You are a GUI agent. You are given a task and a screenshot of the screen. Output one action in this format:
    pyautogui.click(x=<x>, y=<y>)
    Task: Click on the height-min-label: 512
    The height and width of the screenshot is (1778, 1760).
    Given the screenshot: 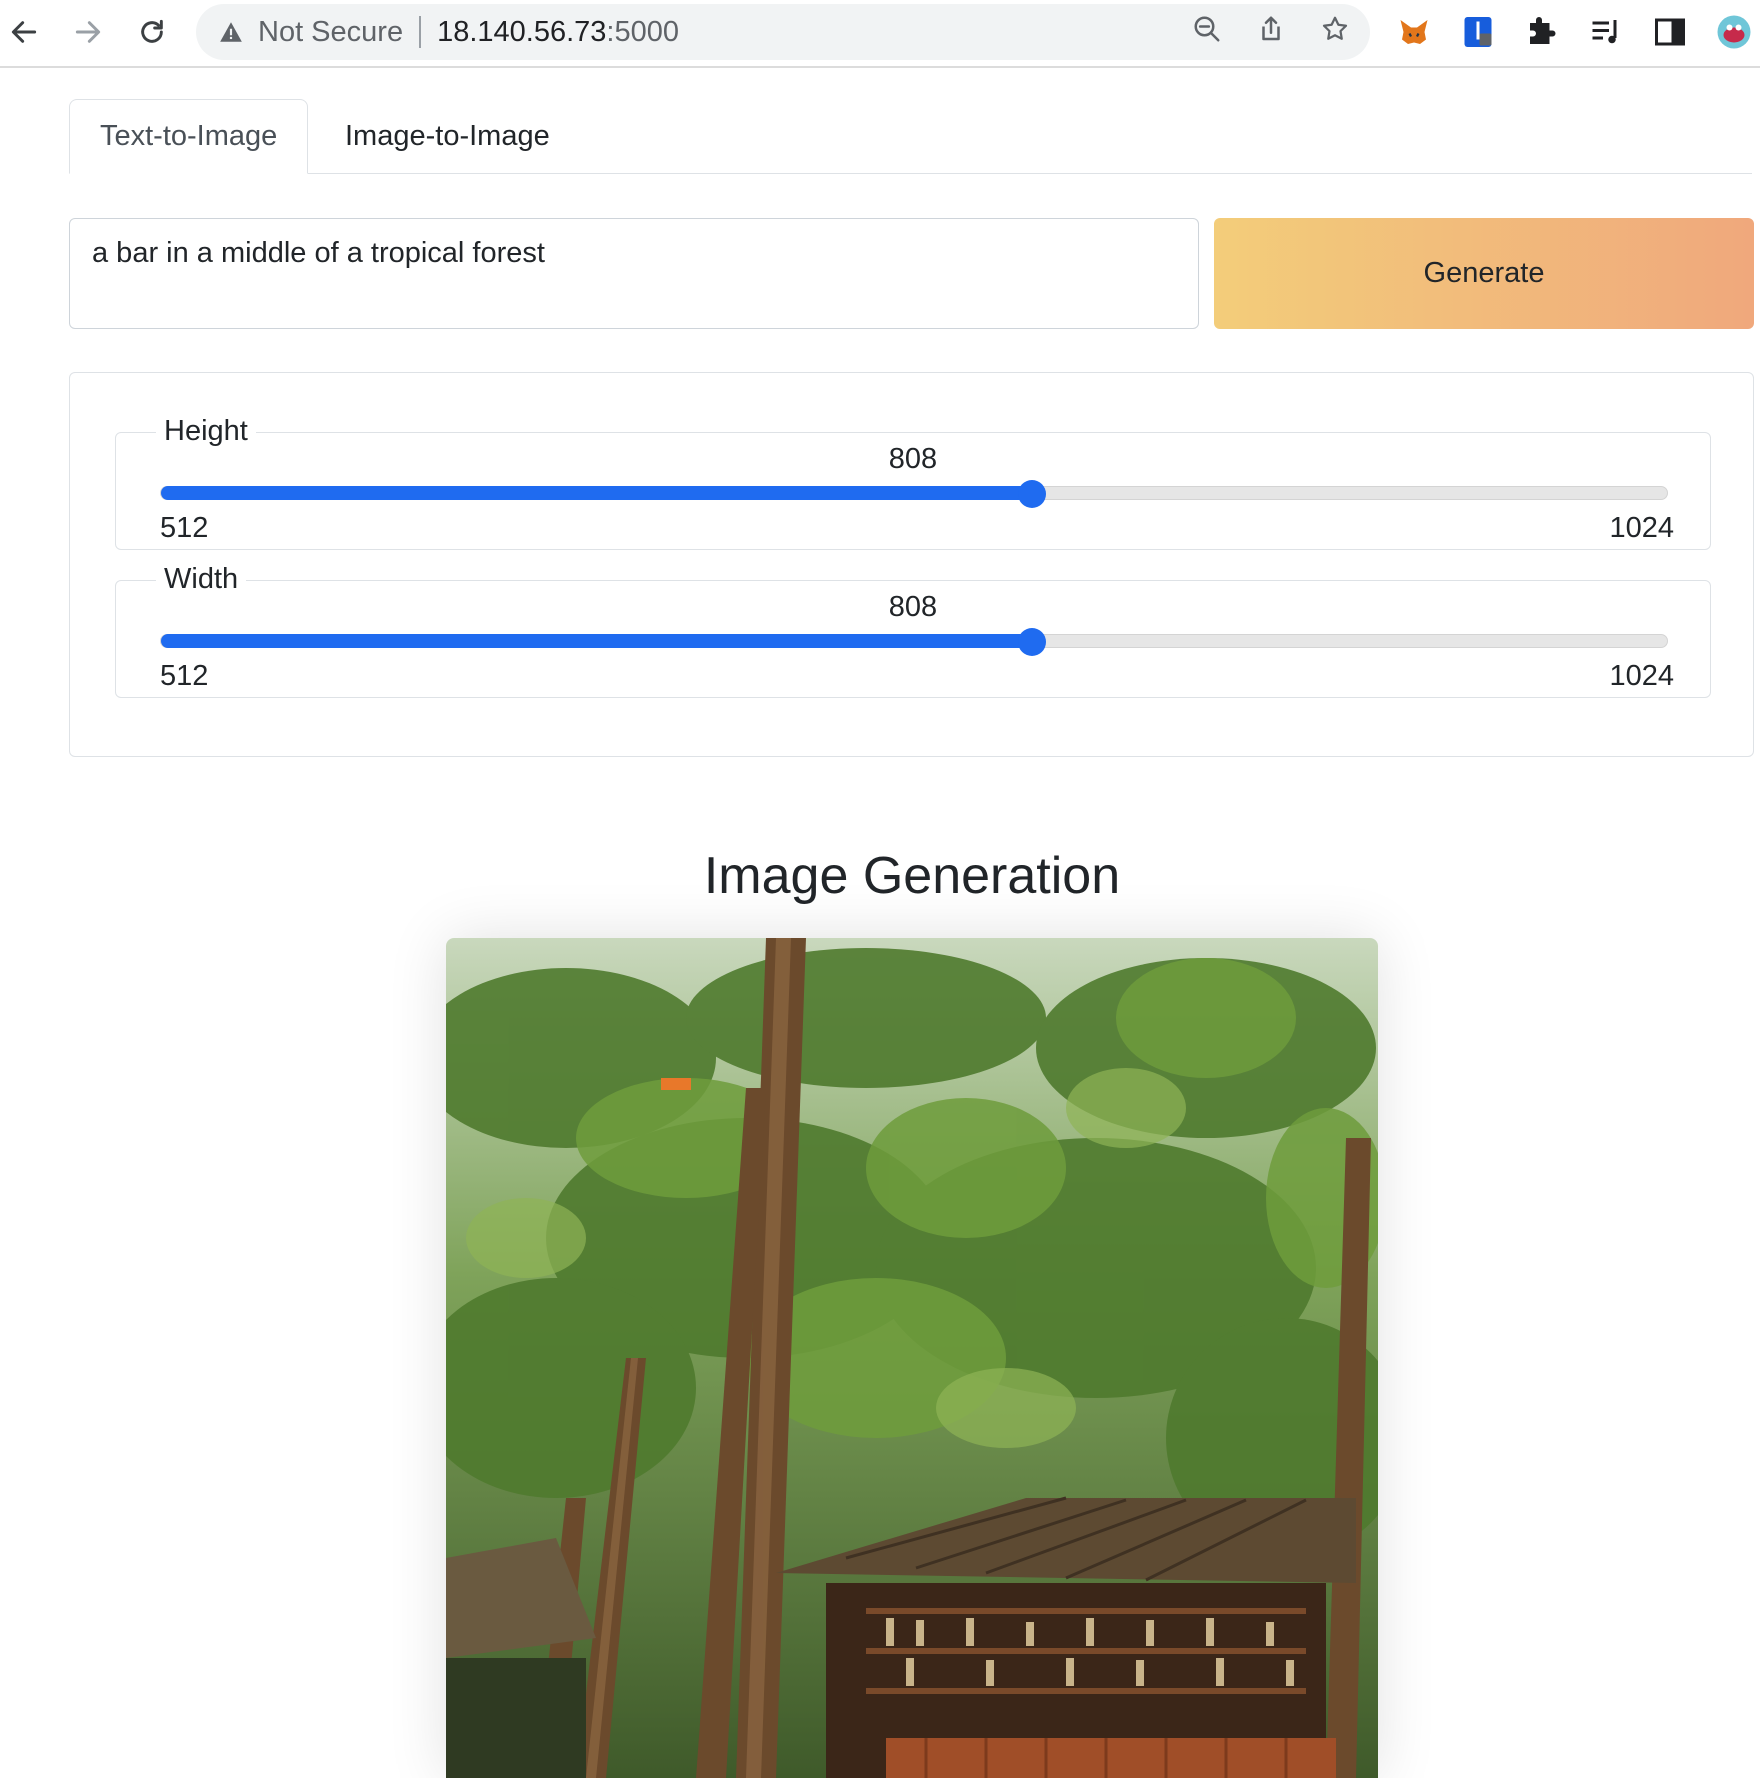 What is the action you would take?
    pyautogui.click(x=184, y=528)
    